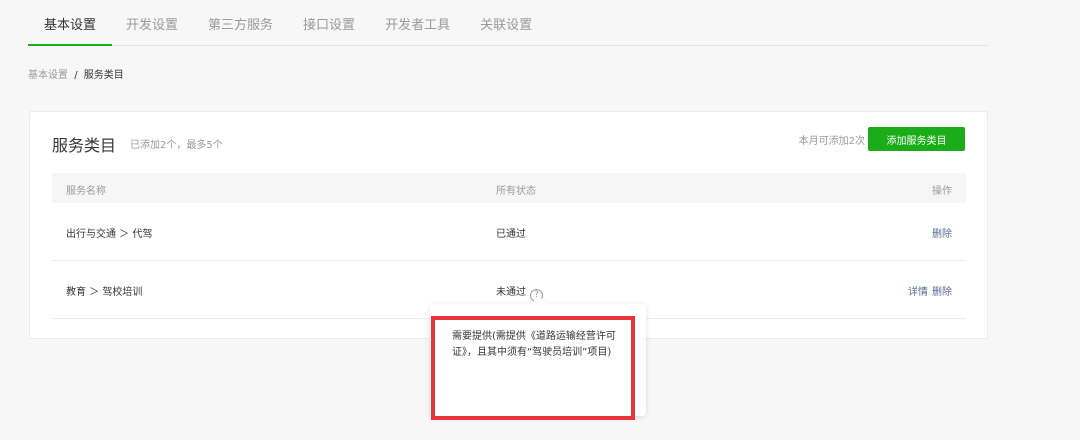 Image resolution: width=1080 pixels, height=440 pixels. What do you see at coordinates (152, 29) in the screenshot?
I see `tab-dev-settings: 开发设置` at bounding box center [152, 29].